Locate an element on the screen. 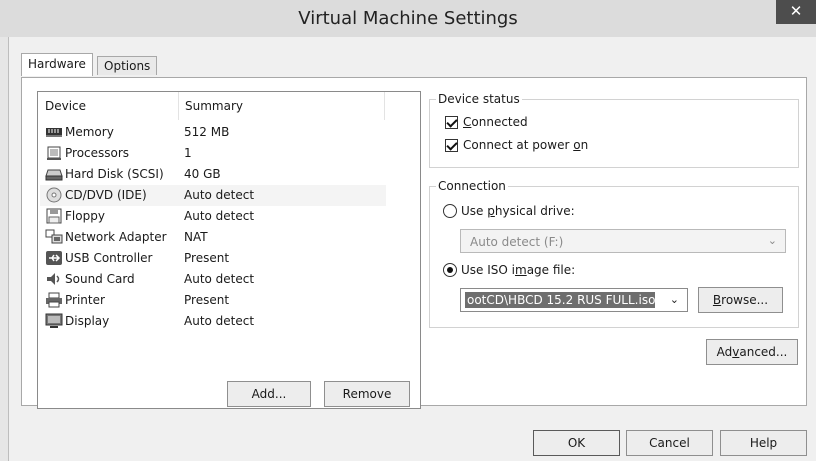  window-title: Virtual Machine Settings is located at coordinates (408, 18).